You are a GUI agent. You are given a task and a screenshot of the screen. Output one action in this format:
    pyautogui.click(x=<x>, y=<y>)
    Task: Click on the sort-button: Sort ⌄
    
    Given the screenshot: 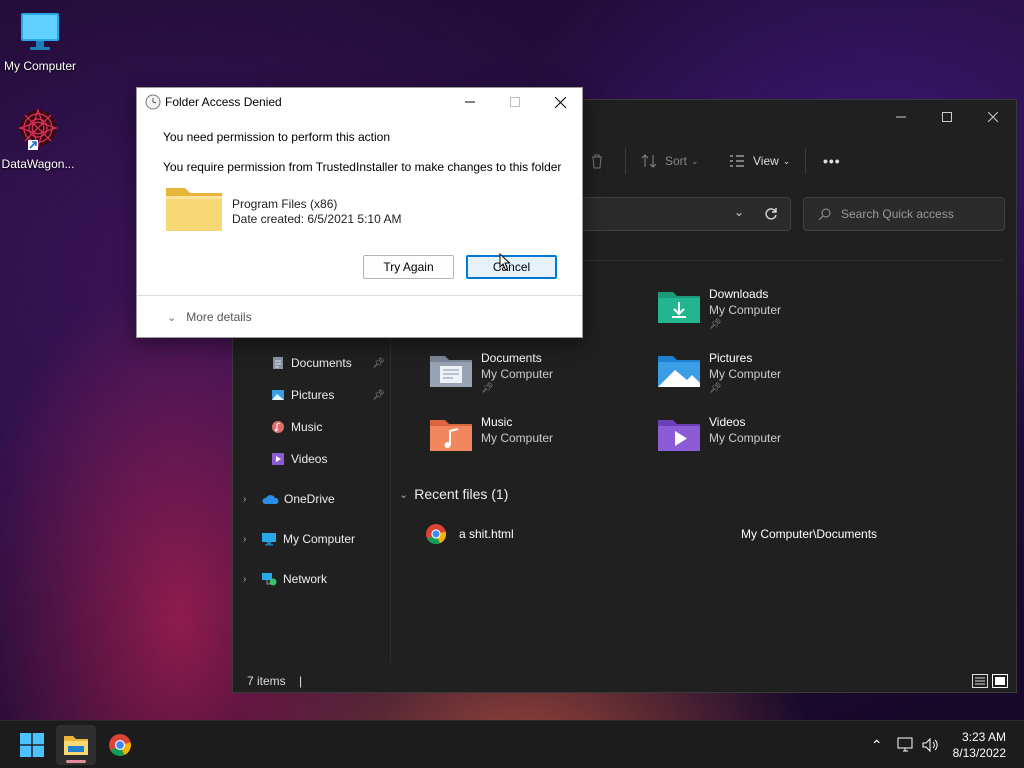 What is the action you would take?
    pyautogui.click(x=670, y=161)
    